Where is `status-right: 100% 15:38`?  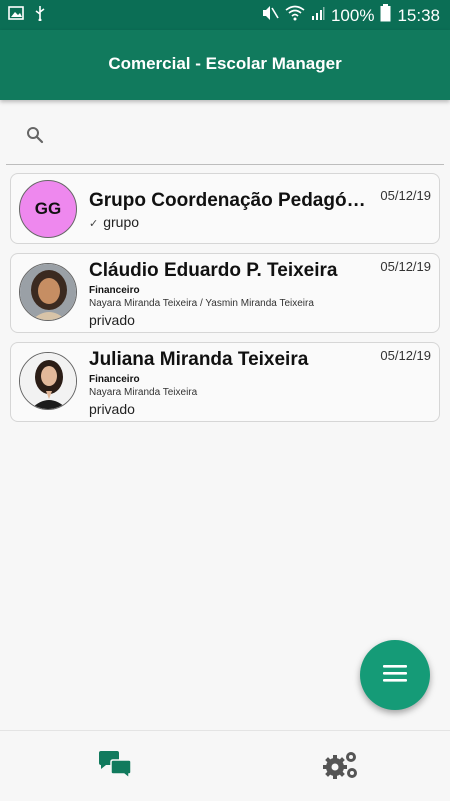
status-right: 100% 15:38 is located at coordinates (350, 15).